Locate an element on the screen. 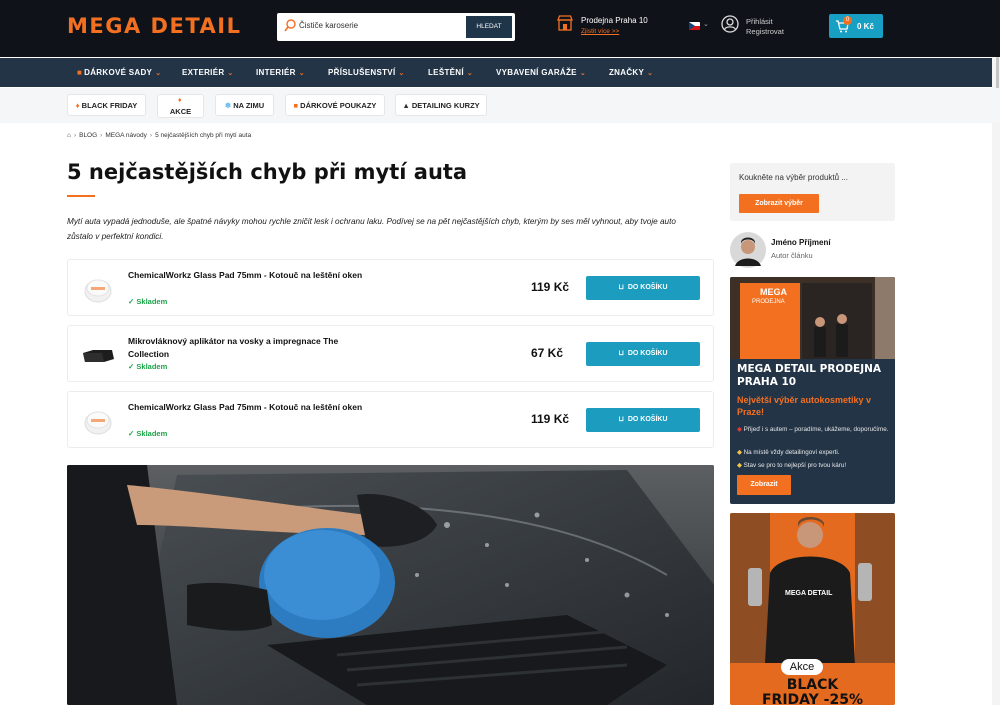 The height and width of the screenshot is (705, 1000). store-bullet: ◆ Na místě vždy detailingoví experti. is located at coordinates (788, 452).